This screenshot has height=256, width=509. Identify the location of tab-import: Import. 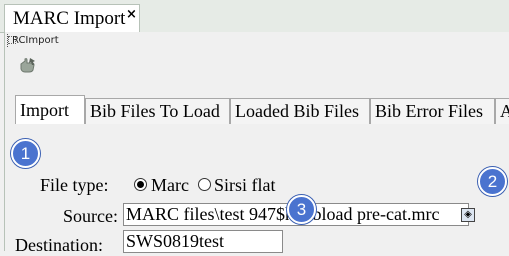
(50, 109).